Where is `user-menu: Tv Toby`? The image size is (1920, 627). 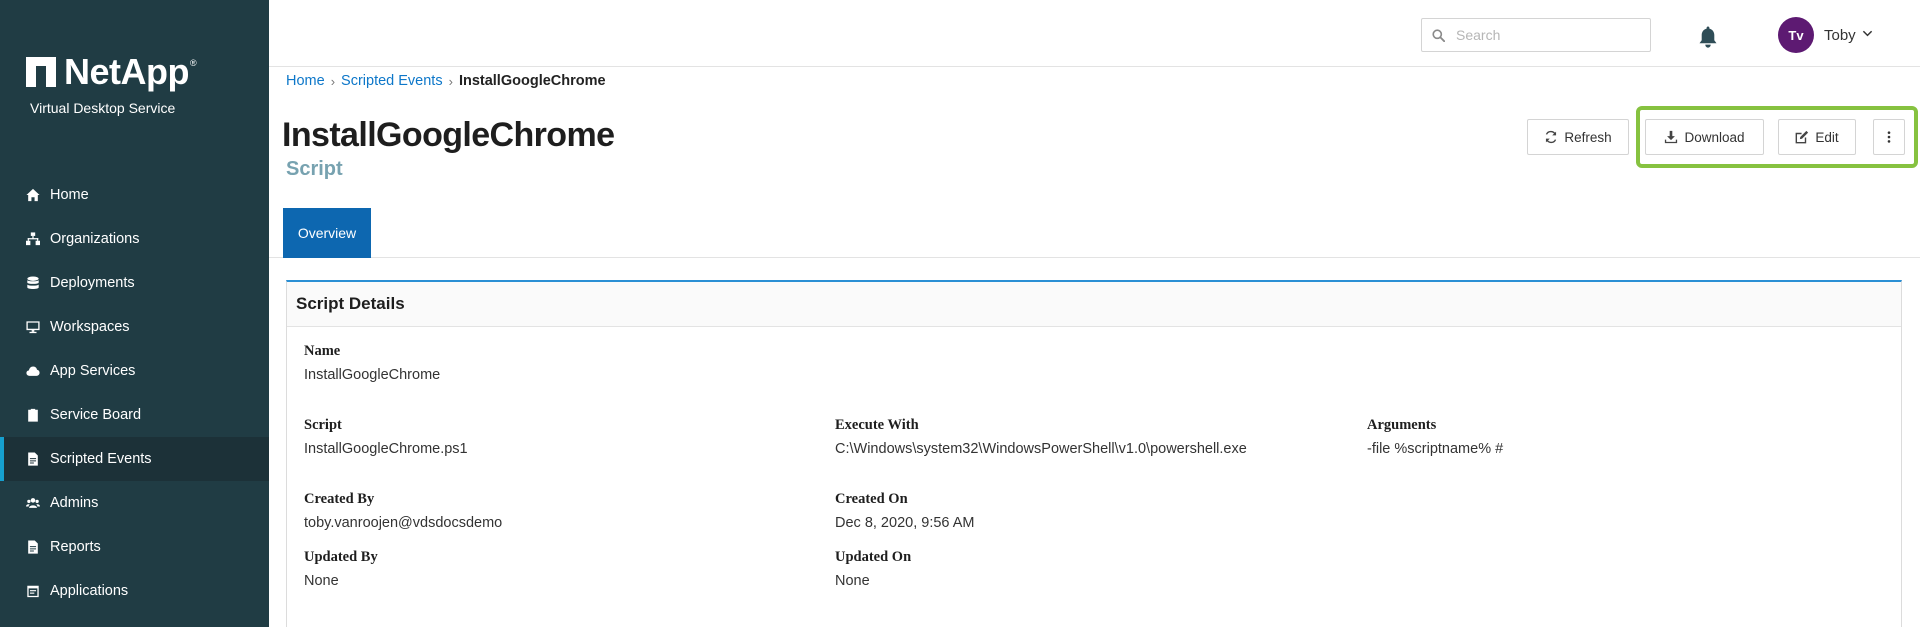 user-menu: Tv Toby is located at coordinates (1825, 35).